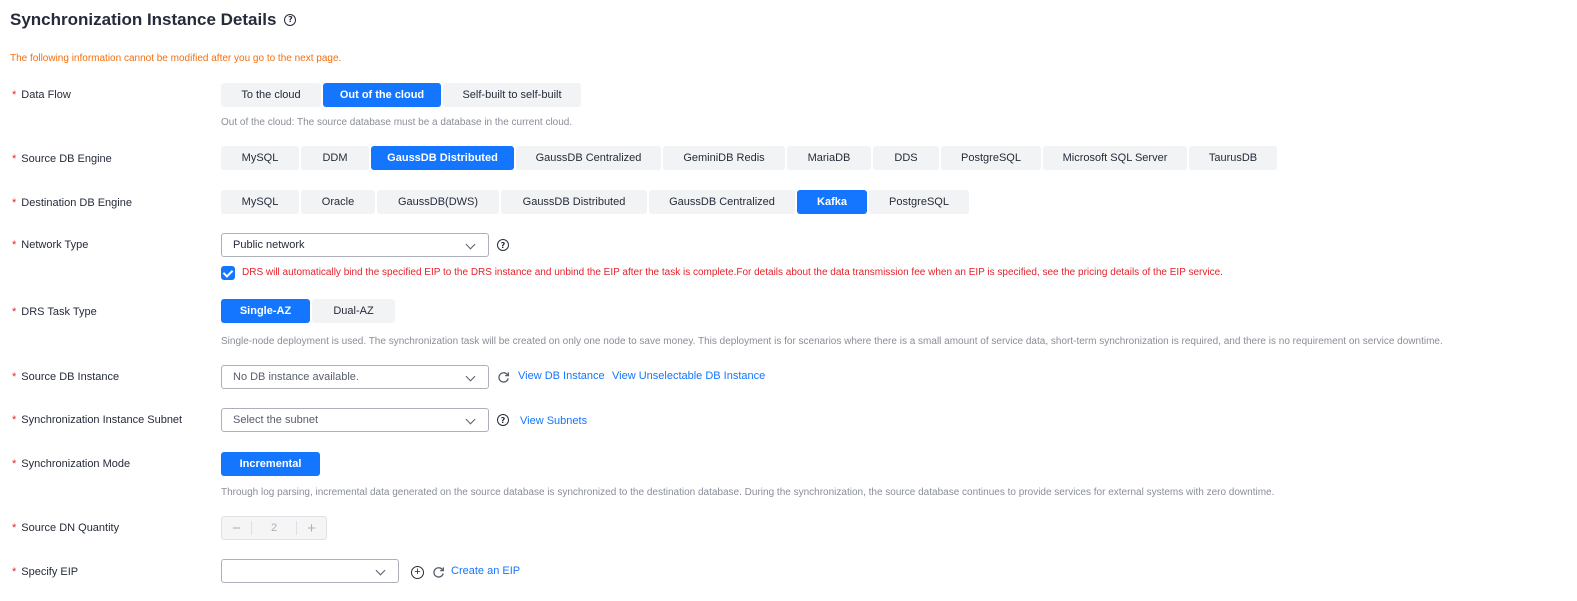  I want to click on data-flow-option-self-built: Self-built to self-built, so click(512, 95).